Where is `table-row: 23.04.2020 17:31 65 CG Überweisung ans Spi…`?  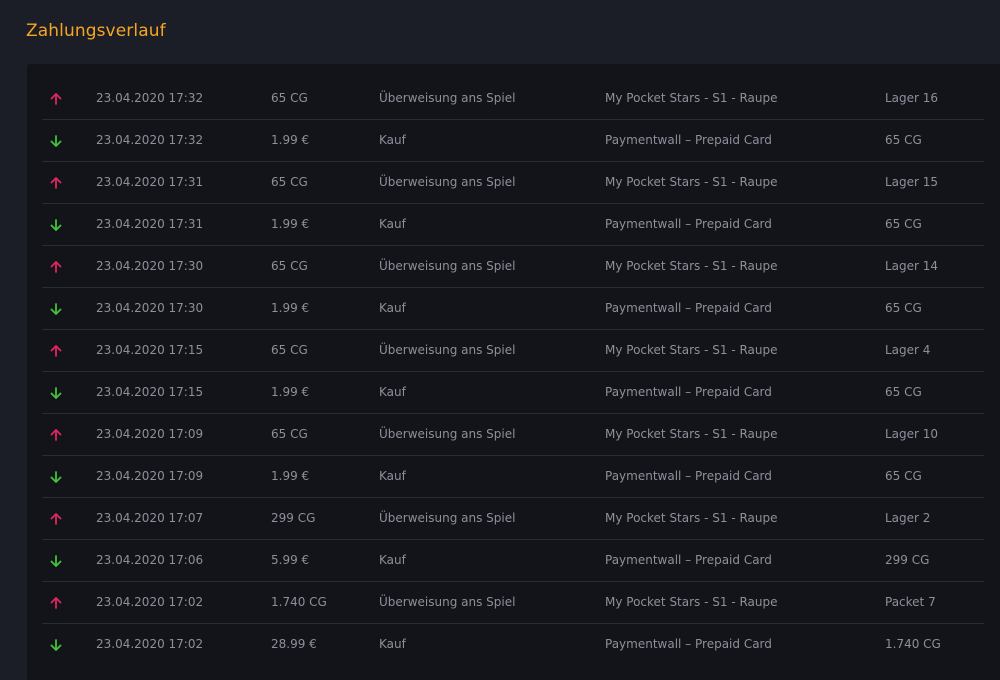 table-row: 23.04.2020 17:31 65 CG Überweisung ans Spi… is located at coordinates (513, 183).